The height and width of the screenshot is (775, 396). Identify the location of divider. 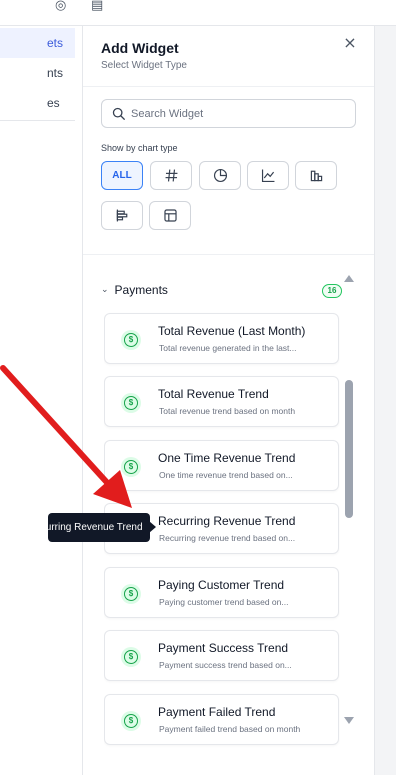
(37, 120).